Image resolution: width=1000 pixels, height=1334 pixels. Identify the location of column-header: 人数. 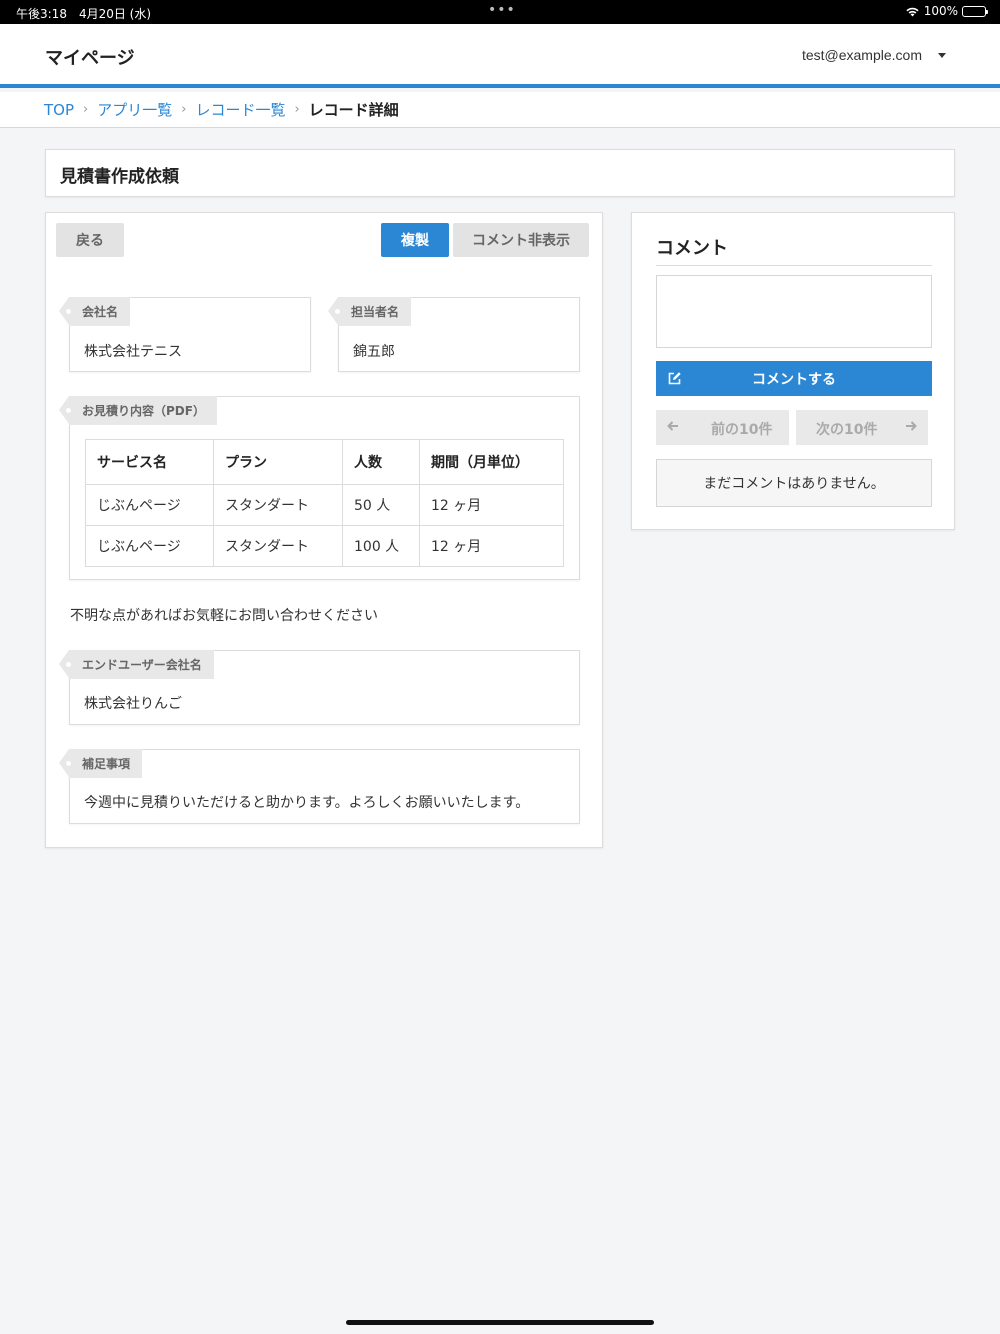
(381, 462).